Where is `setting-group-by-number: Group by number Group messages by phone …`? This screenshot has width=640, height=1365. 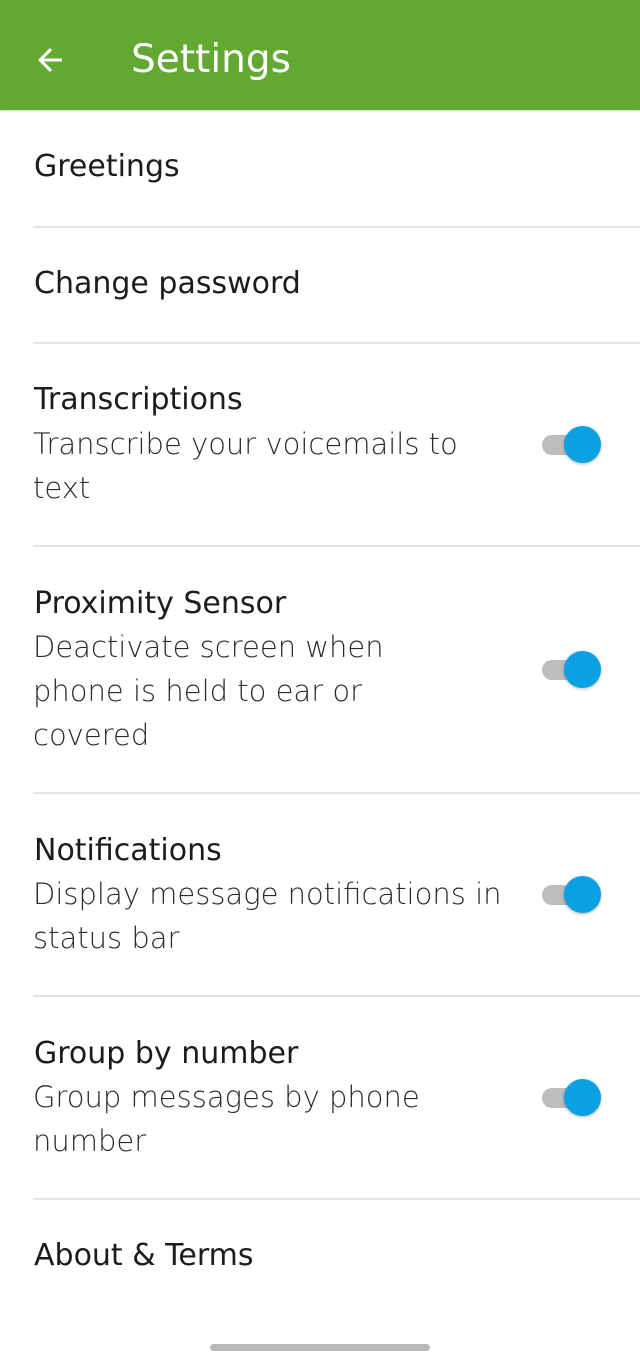 setting-group-by-number: Group by number Group messages by phone … is located at coordinates (320, 1097).